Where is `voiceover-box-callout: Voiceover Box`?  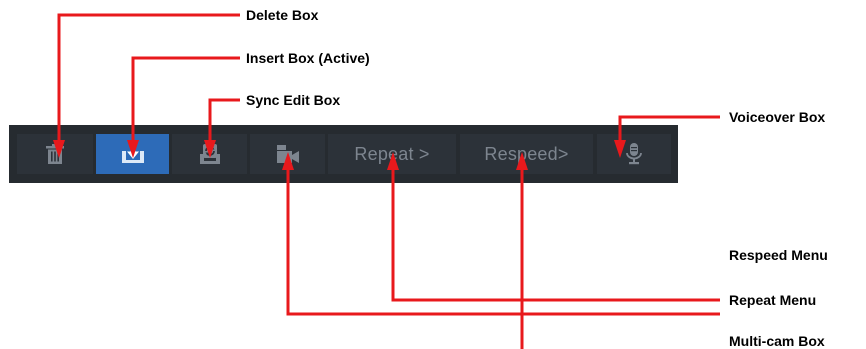
voiceover-box-callout: Voiceover Box is located at coordinates (777, 117).